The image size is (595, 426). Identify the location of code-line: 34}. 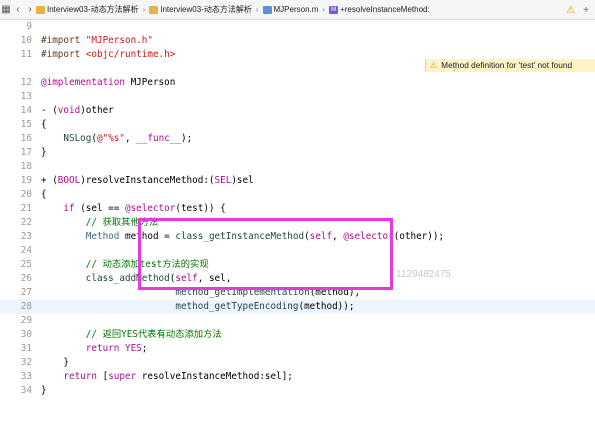
(33, 390).